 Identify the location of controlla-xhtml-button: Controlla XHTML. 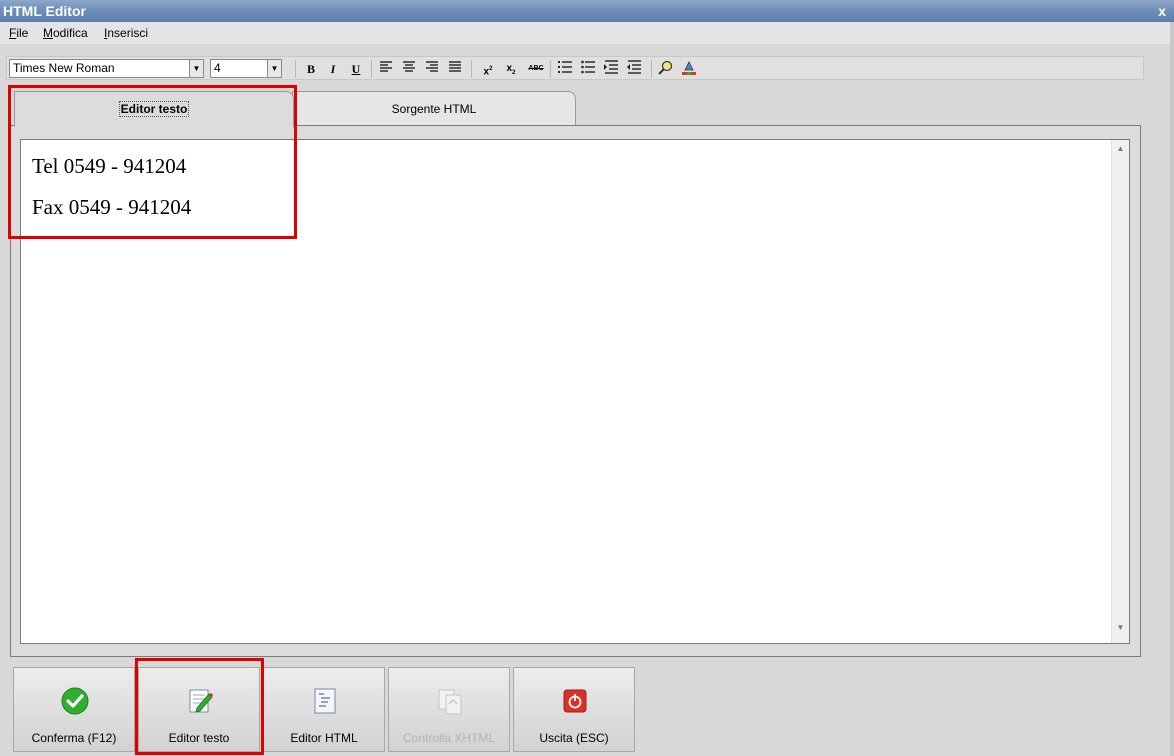
(449, 709).